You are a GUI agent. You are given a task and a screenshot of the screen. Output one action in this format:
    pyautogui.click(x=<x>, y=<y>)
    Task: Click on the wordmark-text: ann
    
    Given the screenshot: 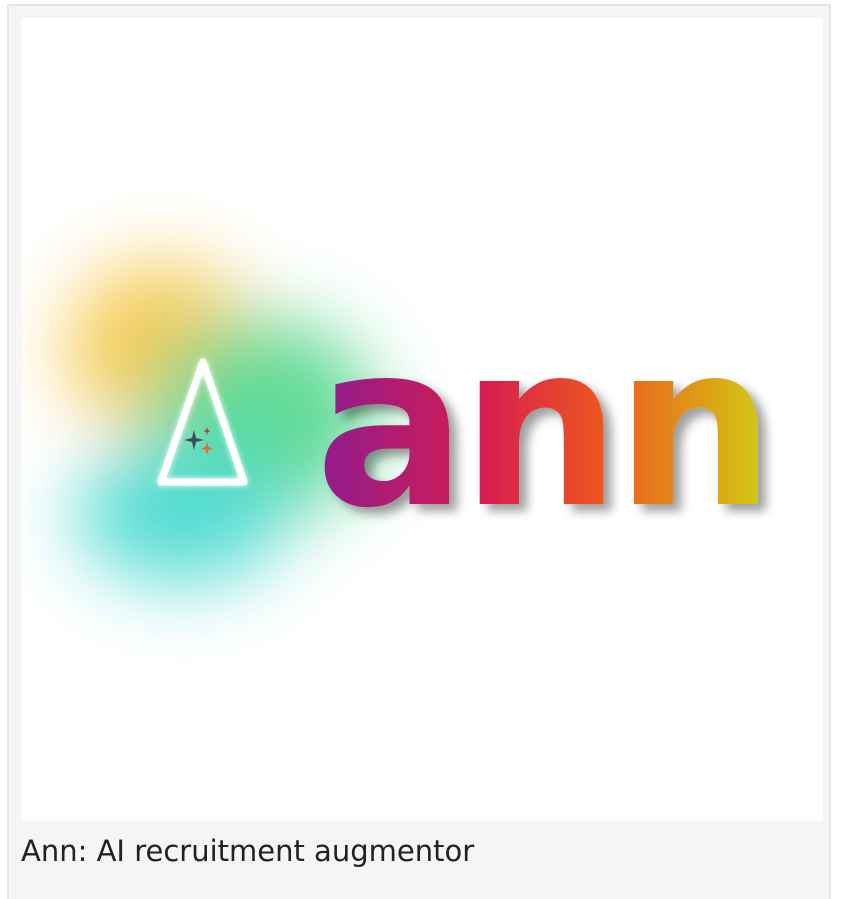 What is the action you would take?
    pyautogui.click(x=542, y=426)
    